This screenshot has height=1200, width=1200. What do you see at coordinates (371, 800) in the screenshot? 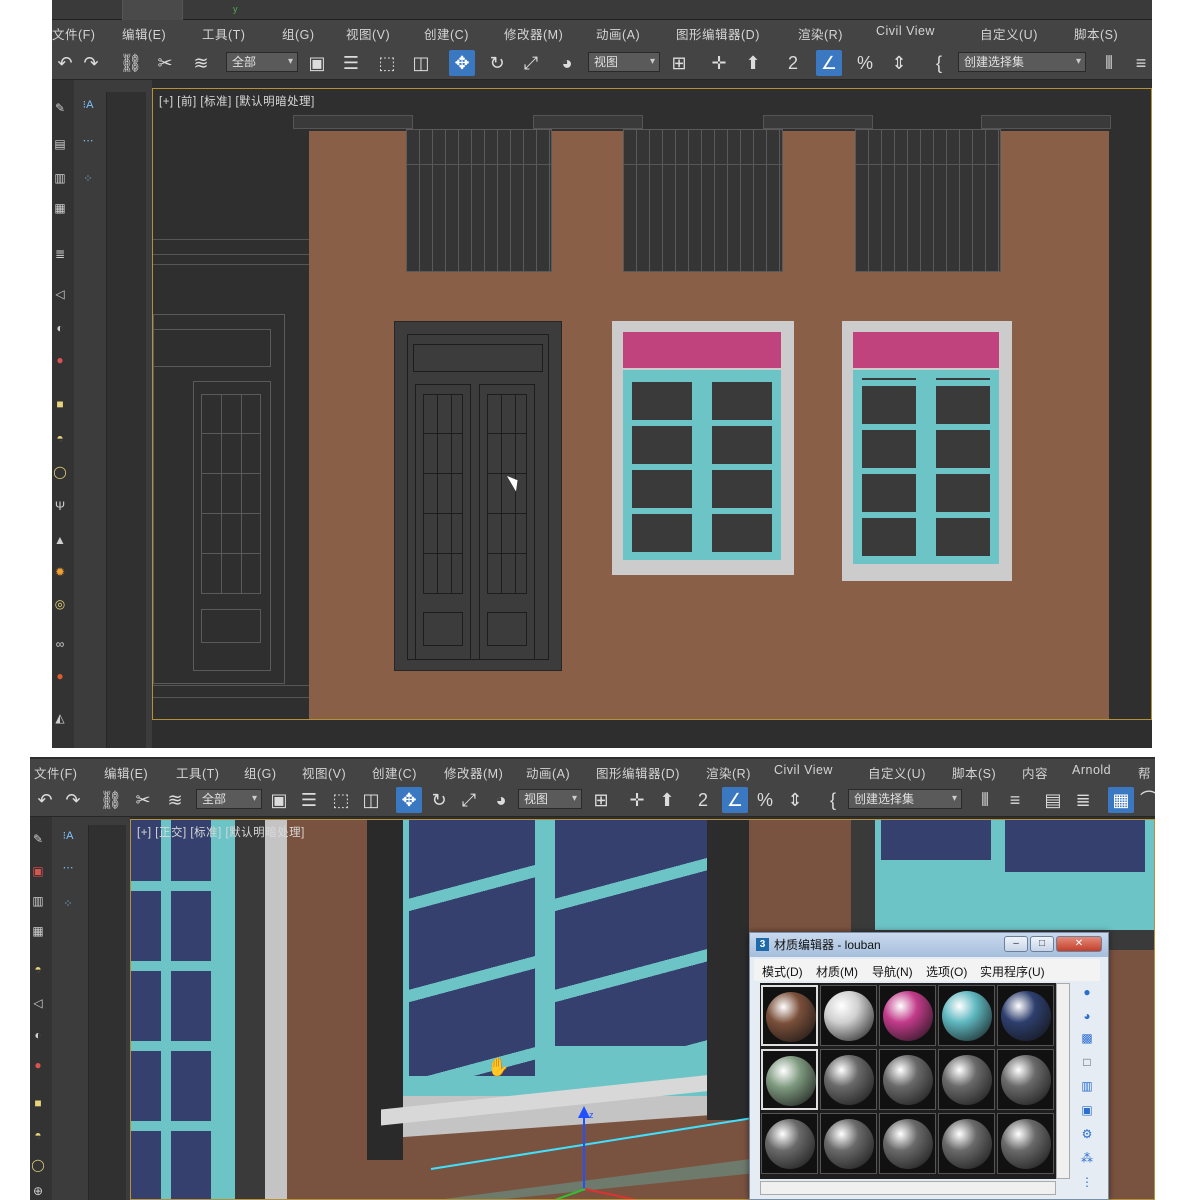
I see `window-crossing-icon: ◫` at bounding box center [371, 800].